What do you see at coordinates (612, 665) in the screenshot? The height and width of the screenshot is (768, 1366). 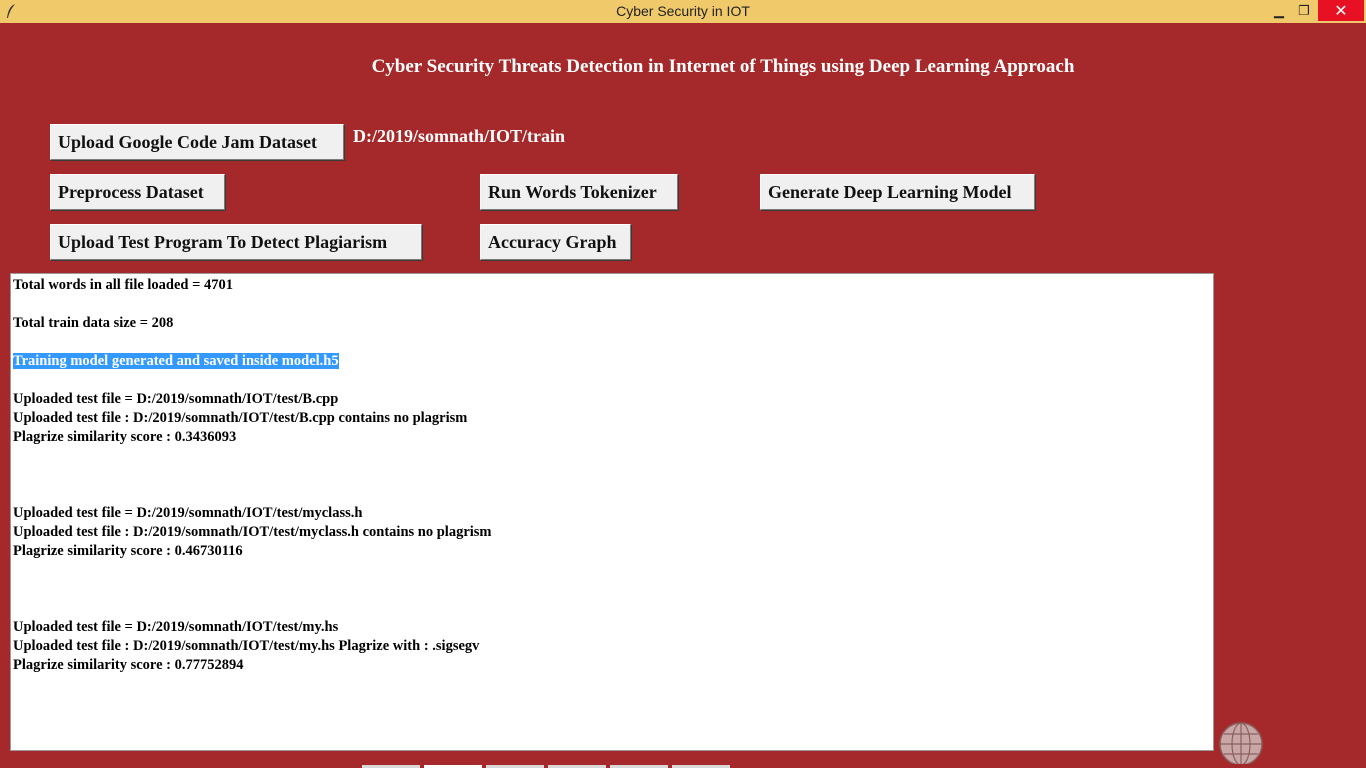 I see `output-line: Plagrize similarity score : 0.77752894` at bounding box center [612, 665].